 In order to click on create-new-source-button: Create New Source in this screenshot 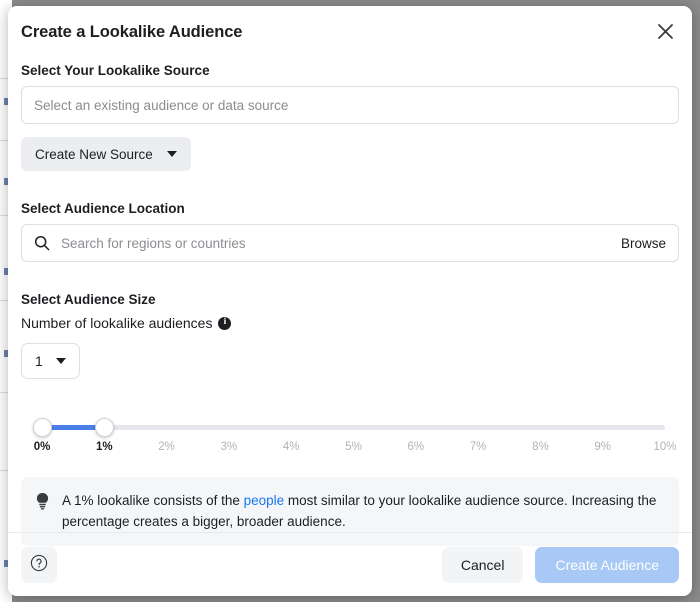, I will do `click(106, 154)`.